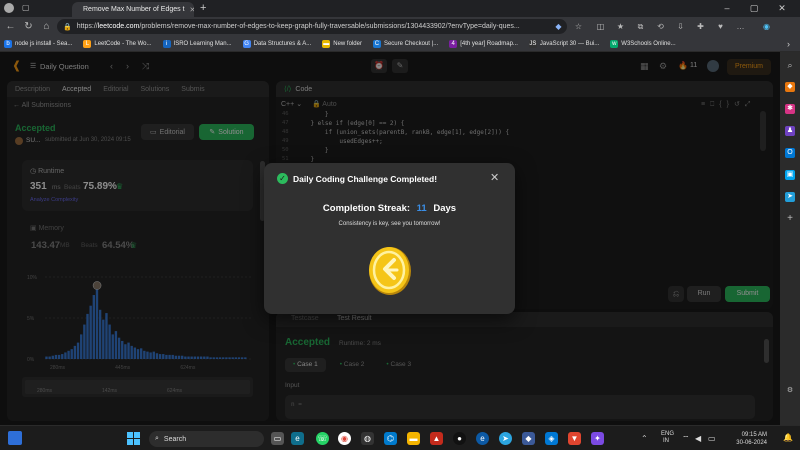  I want to click on maximize-icon: ▢, so click(754, 8).